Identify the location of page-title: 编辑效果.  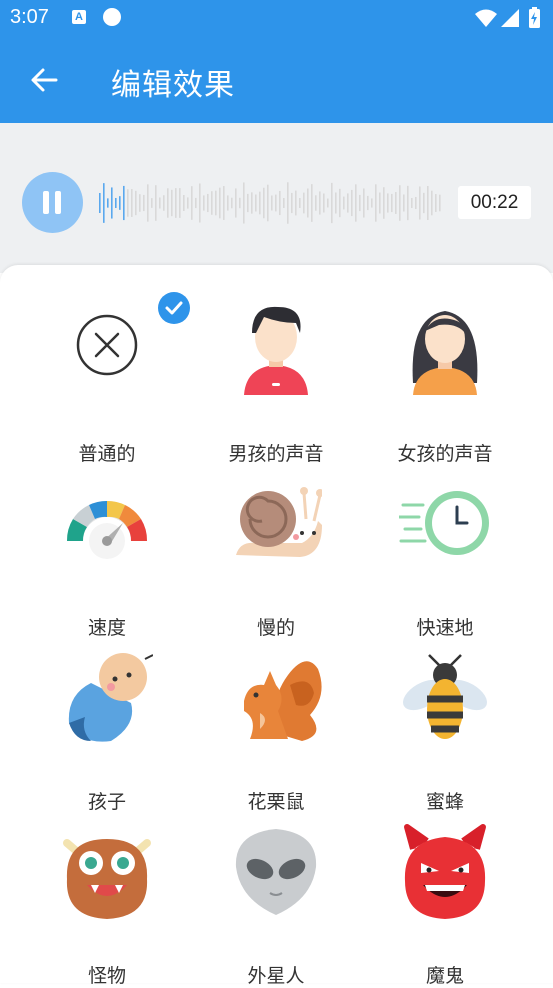
(173, 85).